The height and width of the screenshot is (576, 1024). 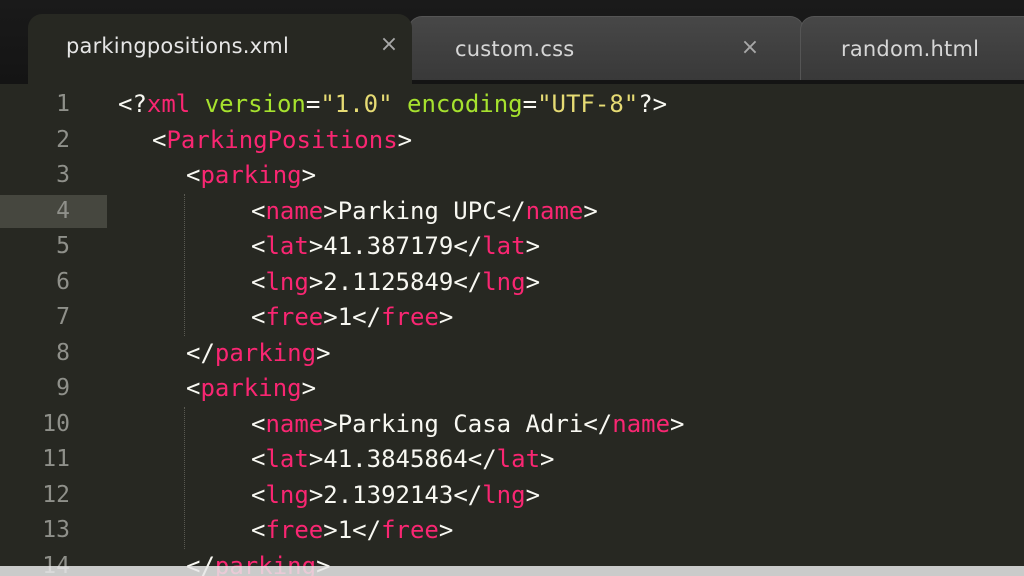 I want to click on xml-text: 41.3845864, so click(x=395, y=459).